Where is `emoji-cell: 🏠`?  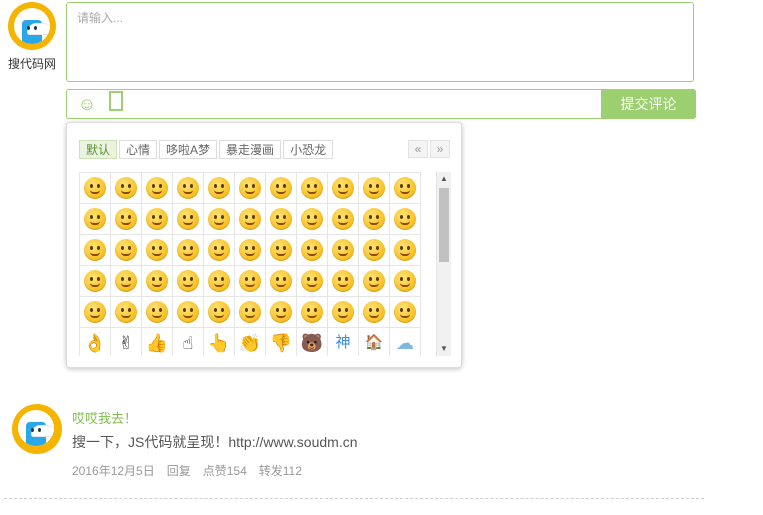
emoji-cell: 🏠 is located at coordinates (374, 342).